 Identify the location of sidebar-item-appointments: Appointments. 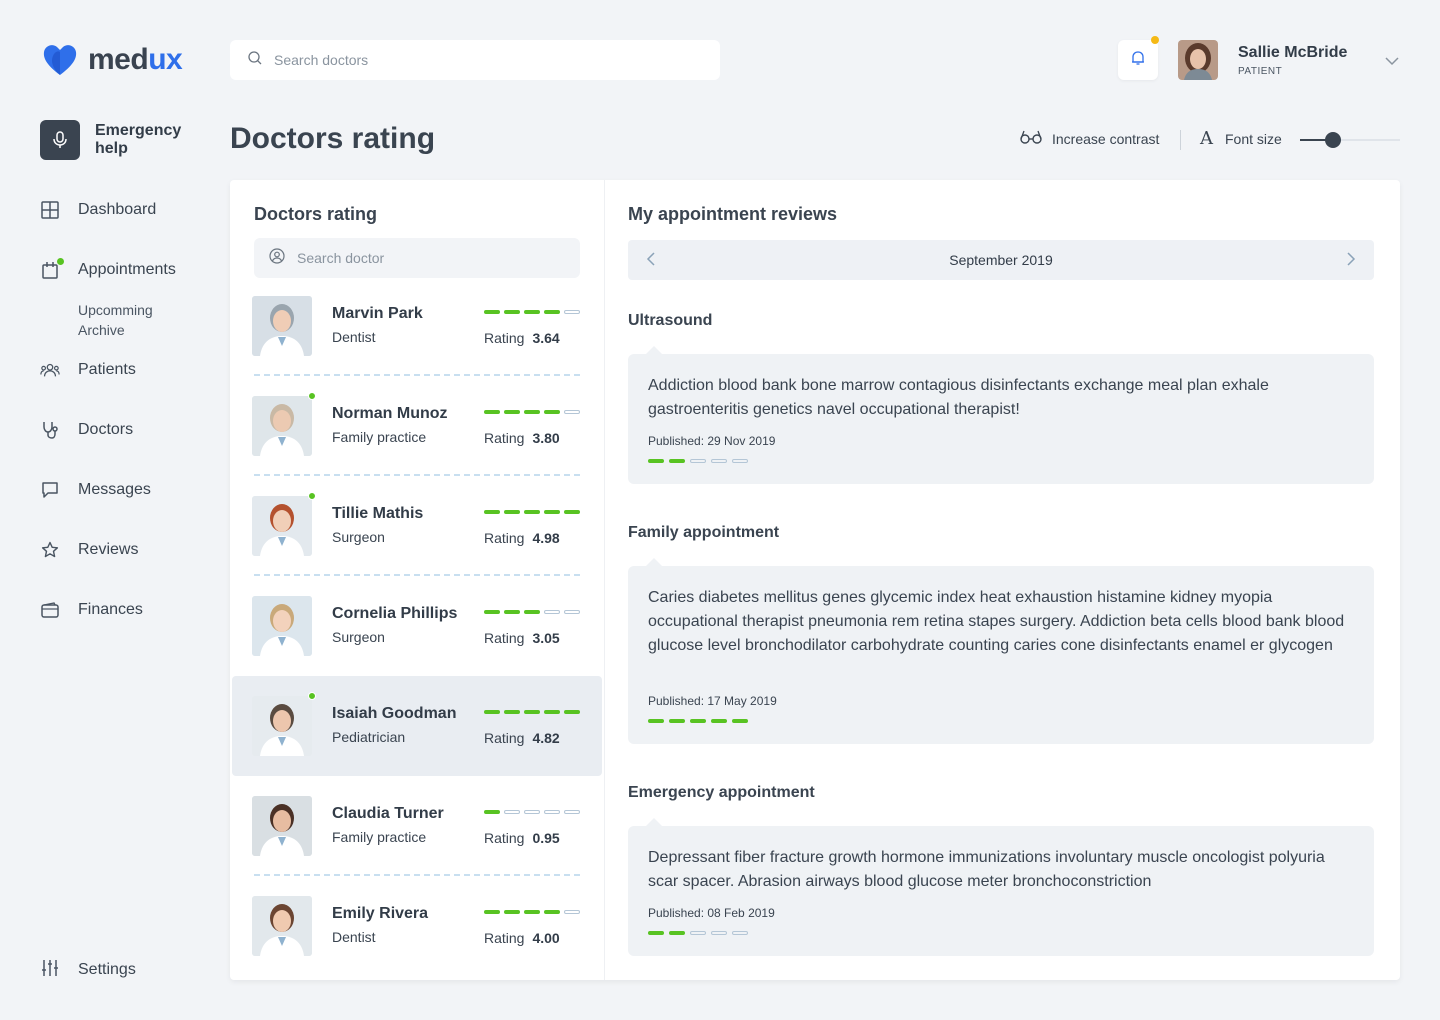
(130, 270).